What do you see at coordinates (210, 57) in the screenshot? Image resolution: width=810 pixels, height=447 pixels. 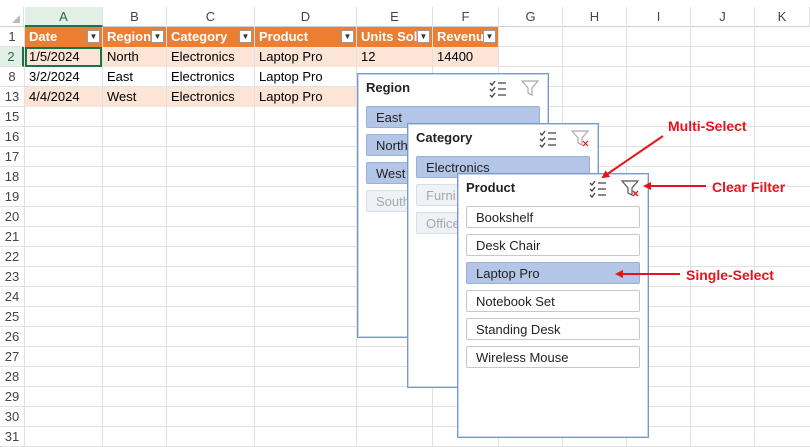 I see `cell-c2: Electronics` at bounding box center [210, 57].